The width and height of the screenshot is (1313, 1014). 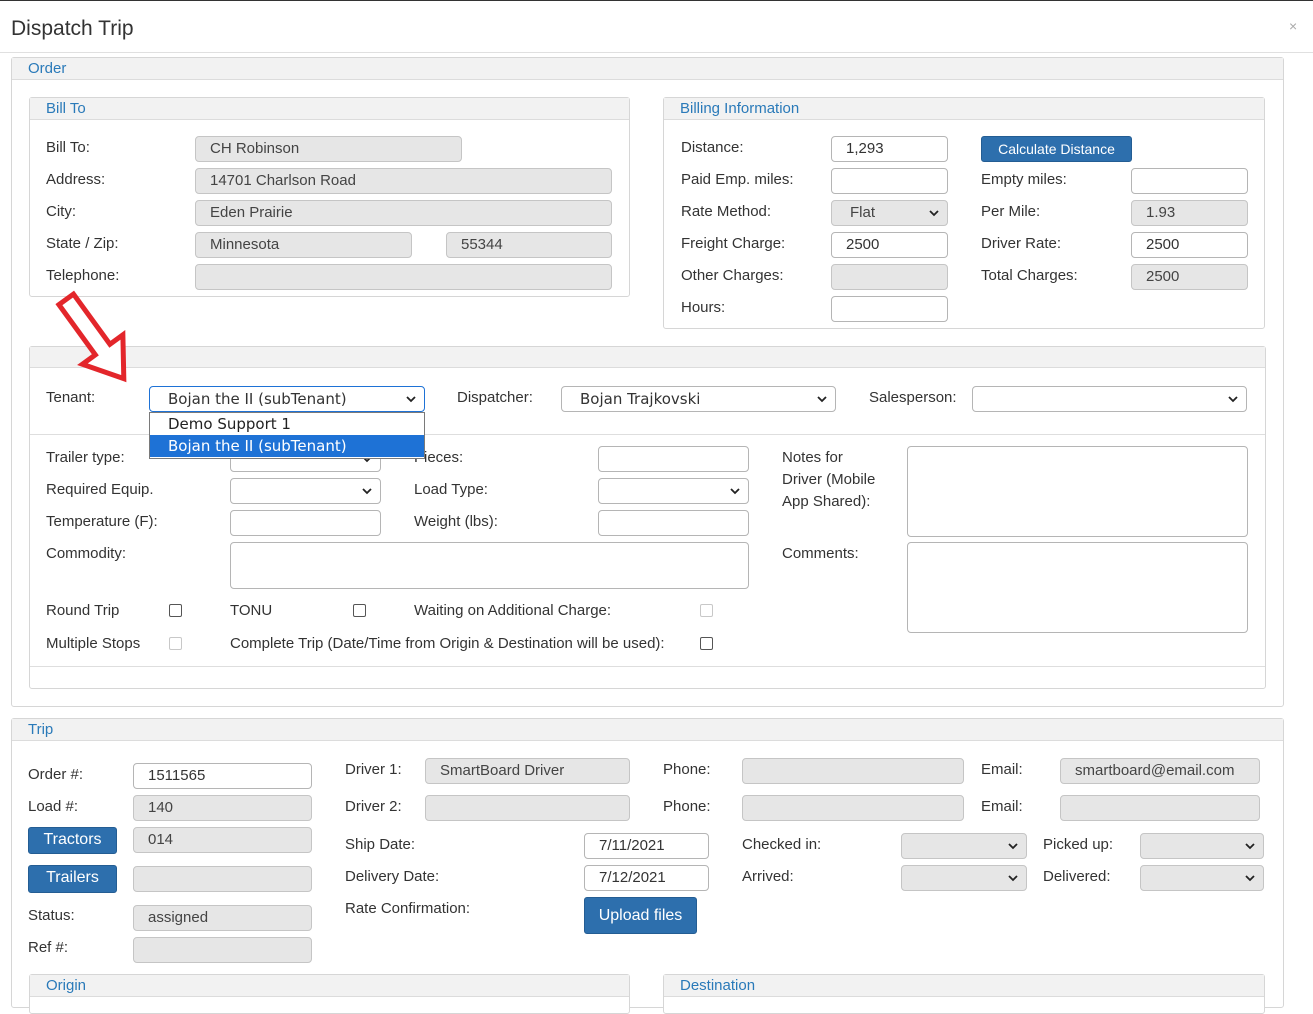 I want to click on delivered-select, so click(x=1202, y=878).